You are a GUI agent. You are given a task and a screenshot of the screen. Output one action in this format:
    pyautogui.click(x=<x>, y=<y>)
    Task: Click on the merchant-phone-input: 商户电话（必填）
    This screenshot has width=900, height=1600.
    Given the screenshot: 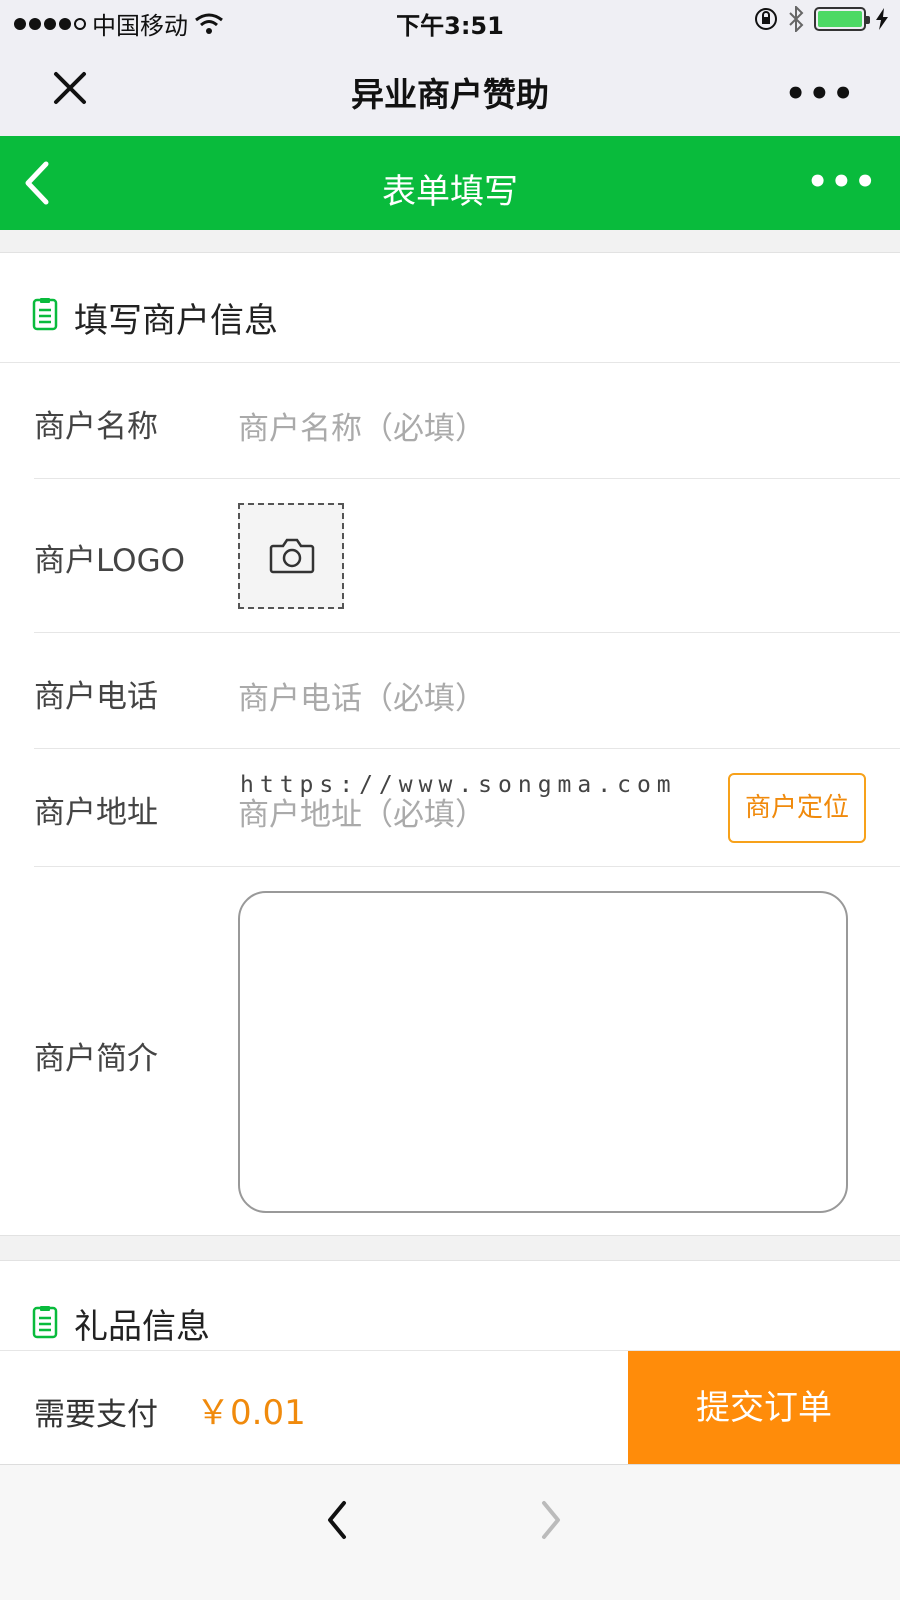 What is the action you would take?
    pyautogui.click(x=362, y=695)
    